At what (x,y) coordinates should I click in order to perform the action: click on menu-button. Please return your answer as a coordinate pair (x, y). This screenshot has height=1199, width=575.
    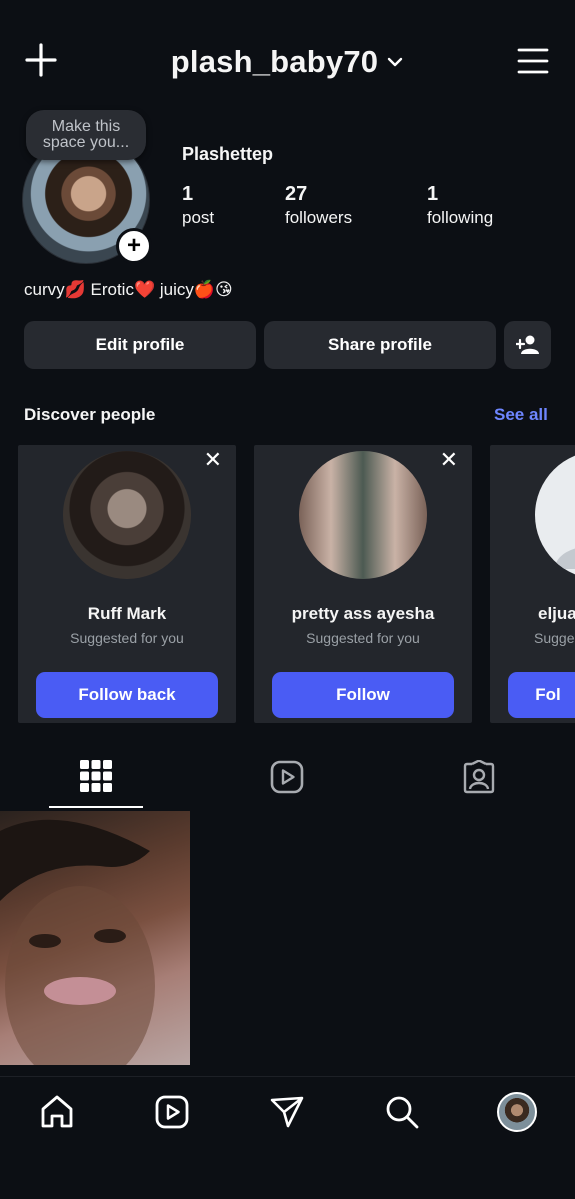
    Looking at the image, I should click on (533, 61).